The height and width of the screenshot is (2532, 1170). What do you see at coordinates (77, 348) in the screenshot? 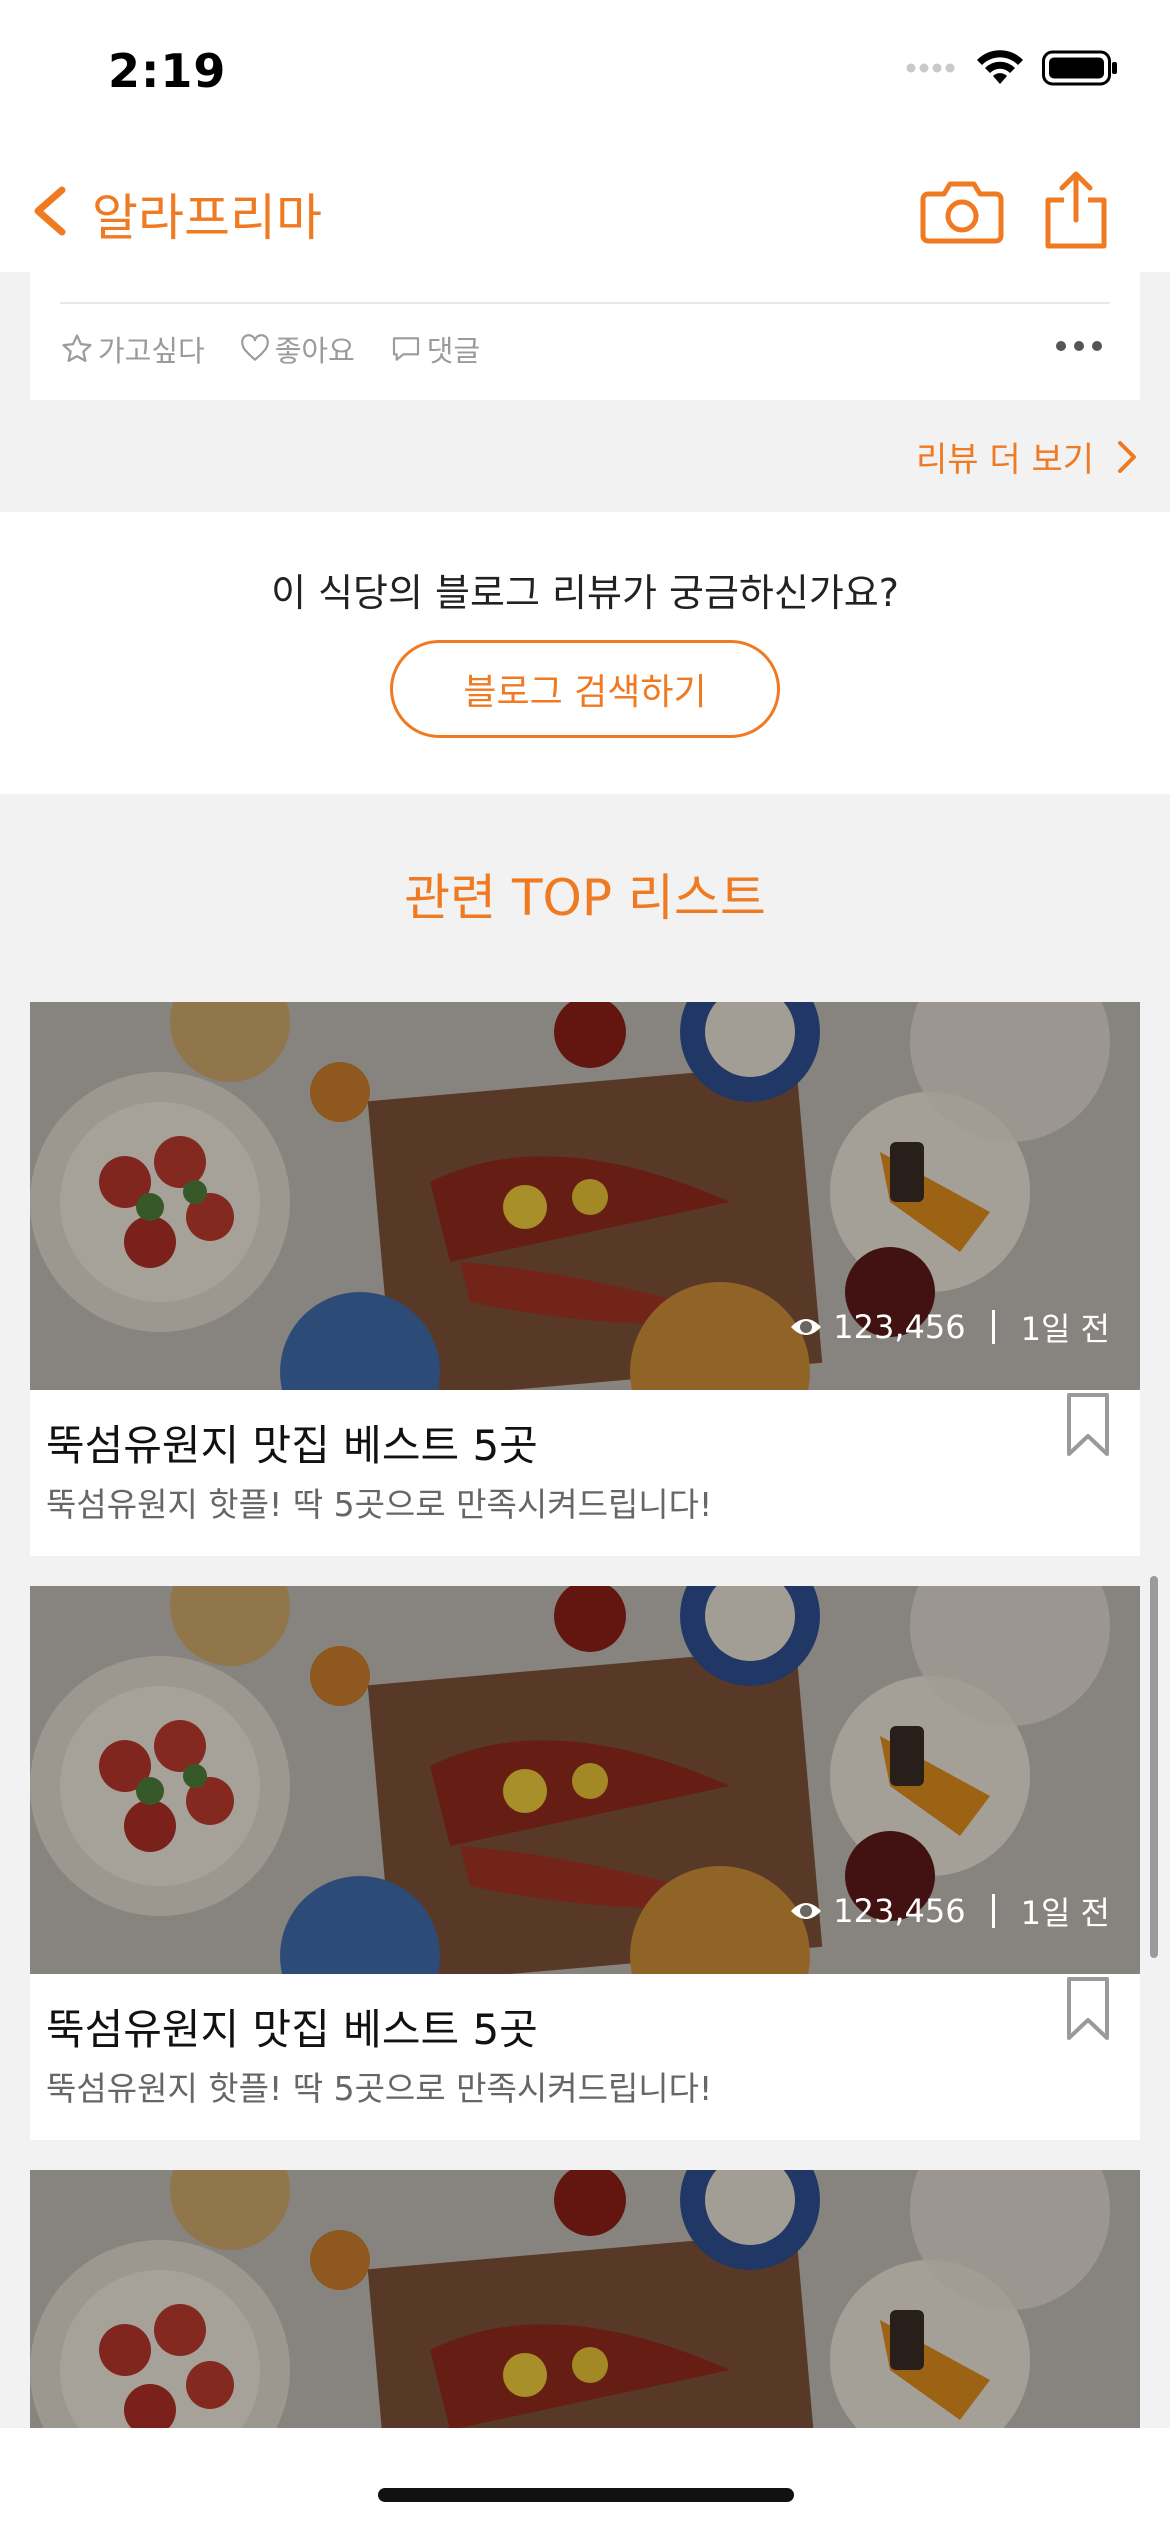
I see `star-icon` at bounding box center [77, 348].